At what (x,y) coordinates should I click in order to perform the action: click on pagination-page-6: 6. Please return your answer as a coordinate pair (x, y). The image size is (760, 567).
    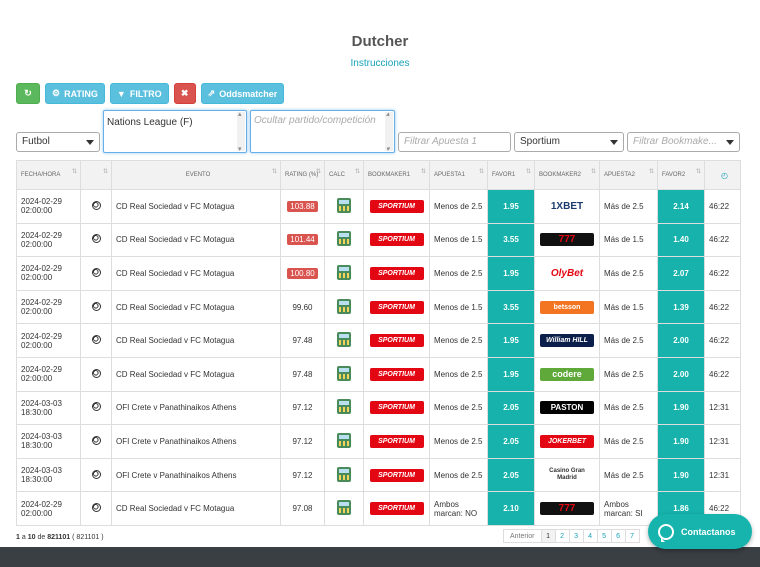
    Looking at the image, I should click on (618, 536).